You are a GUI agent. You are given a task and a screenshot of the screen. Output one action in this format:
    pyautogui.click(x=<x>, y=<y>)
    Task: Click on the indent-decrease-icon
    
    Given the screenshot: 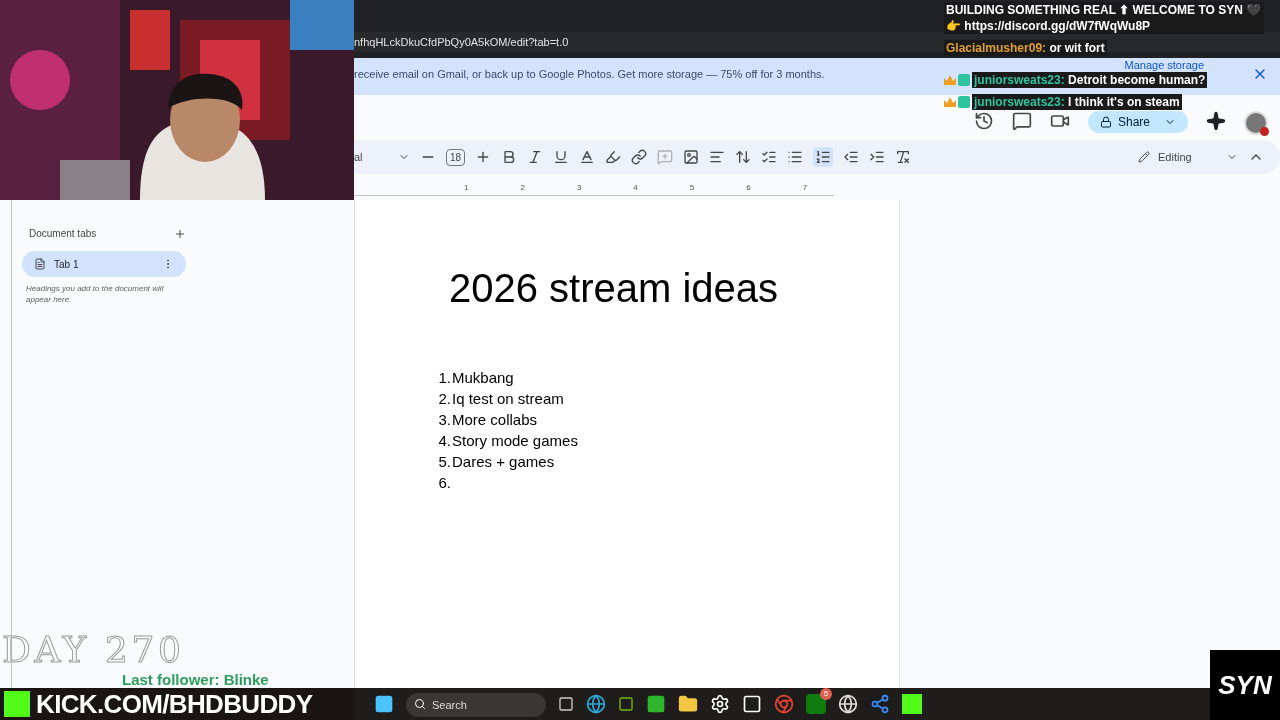 What is the action you would take?
    pyautogui.click(x=851, y=157)
    